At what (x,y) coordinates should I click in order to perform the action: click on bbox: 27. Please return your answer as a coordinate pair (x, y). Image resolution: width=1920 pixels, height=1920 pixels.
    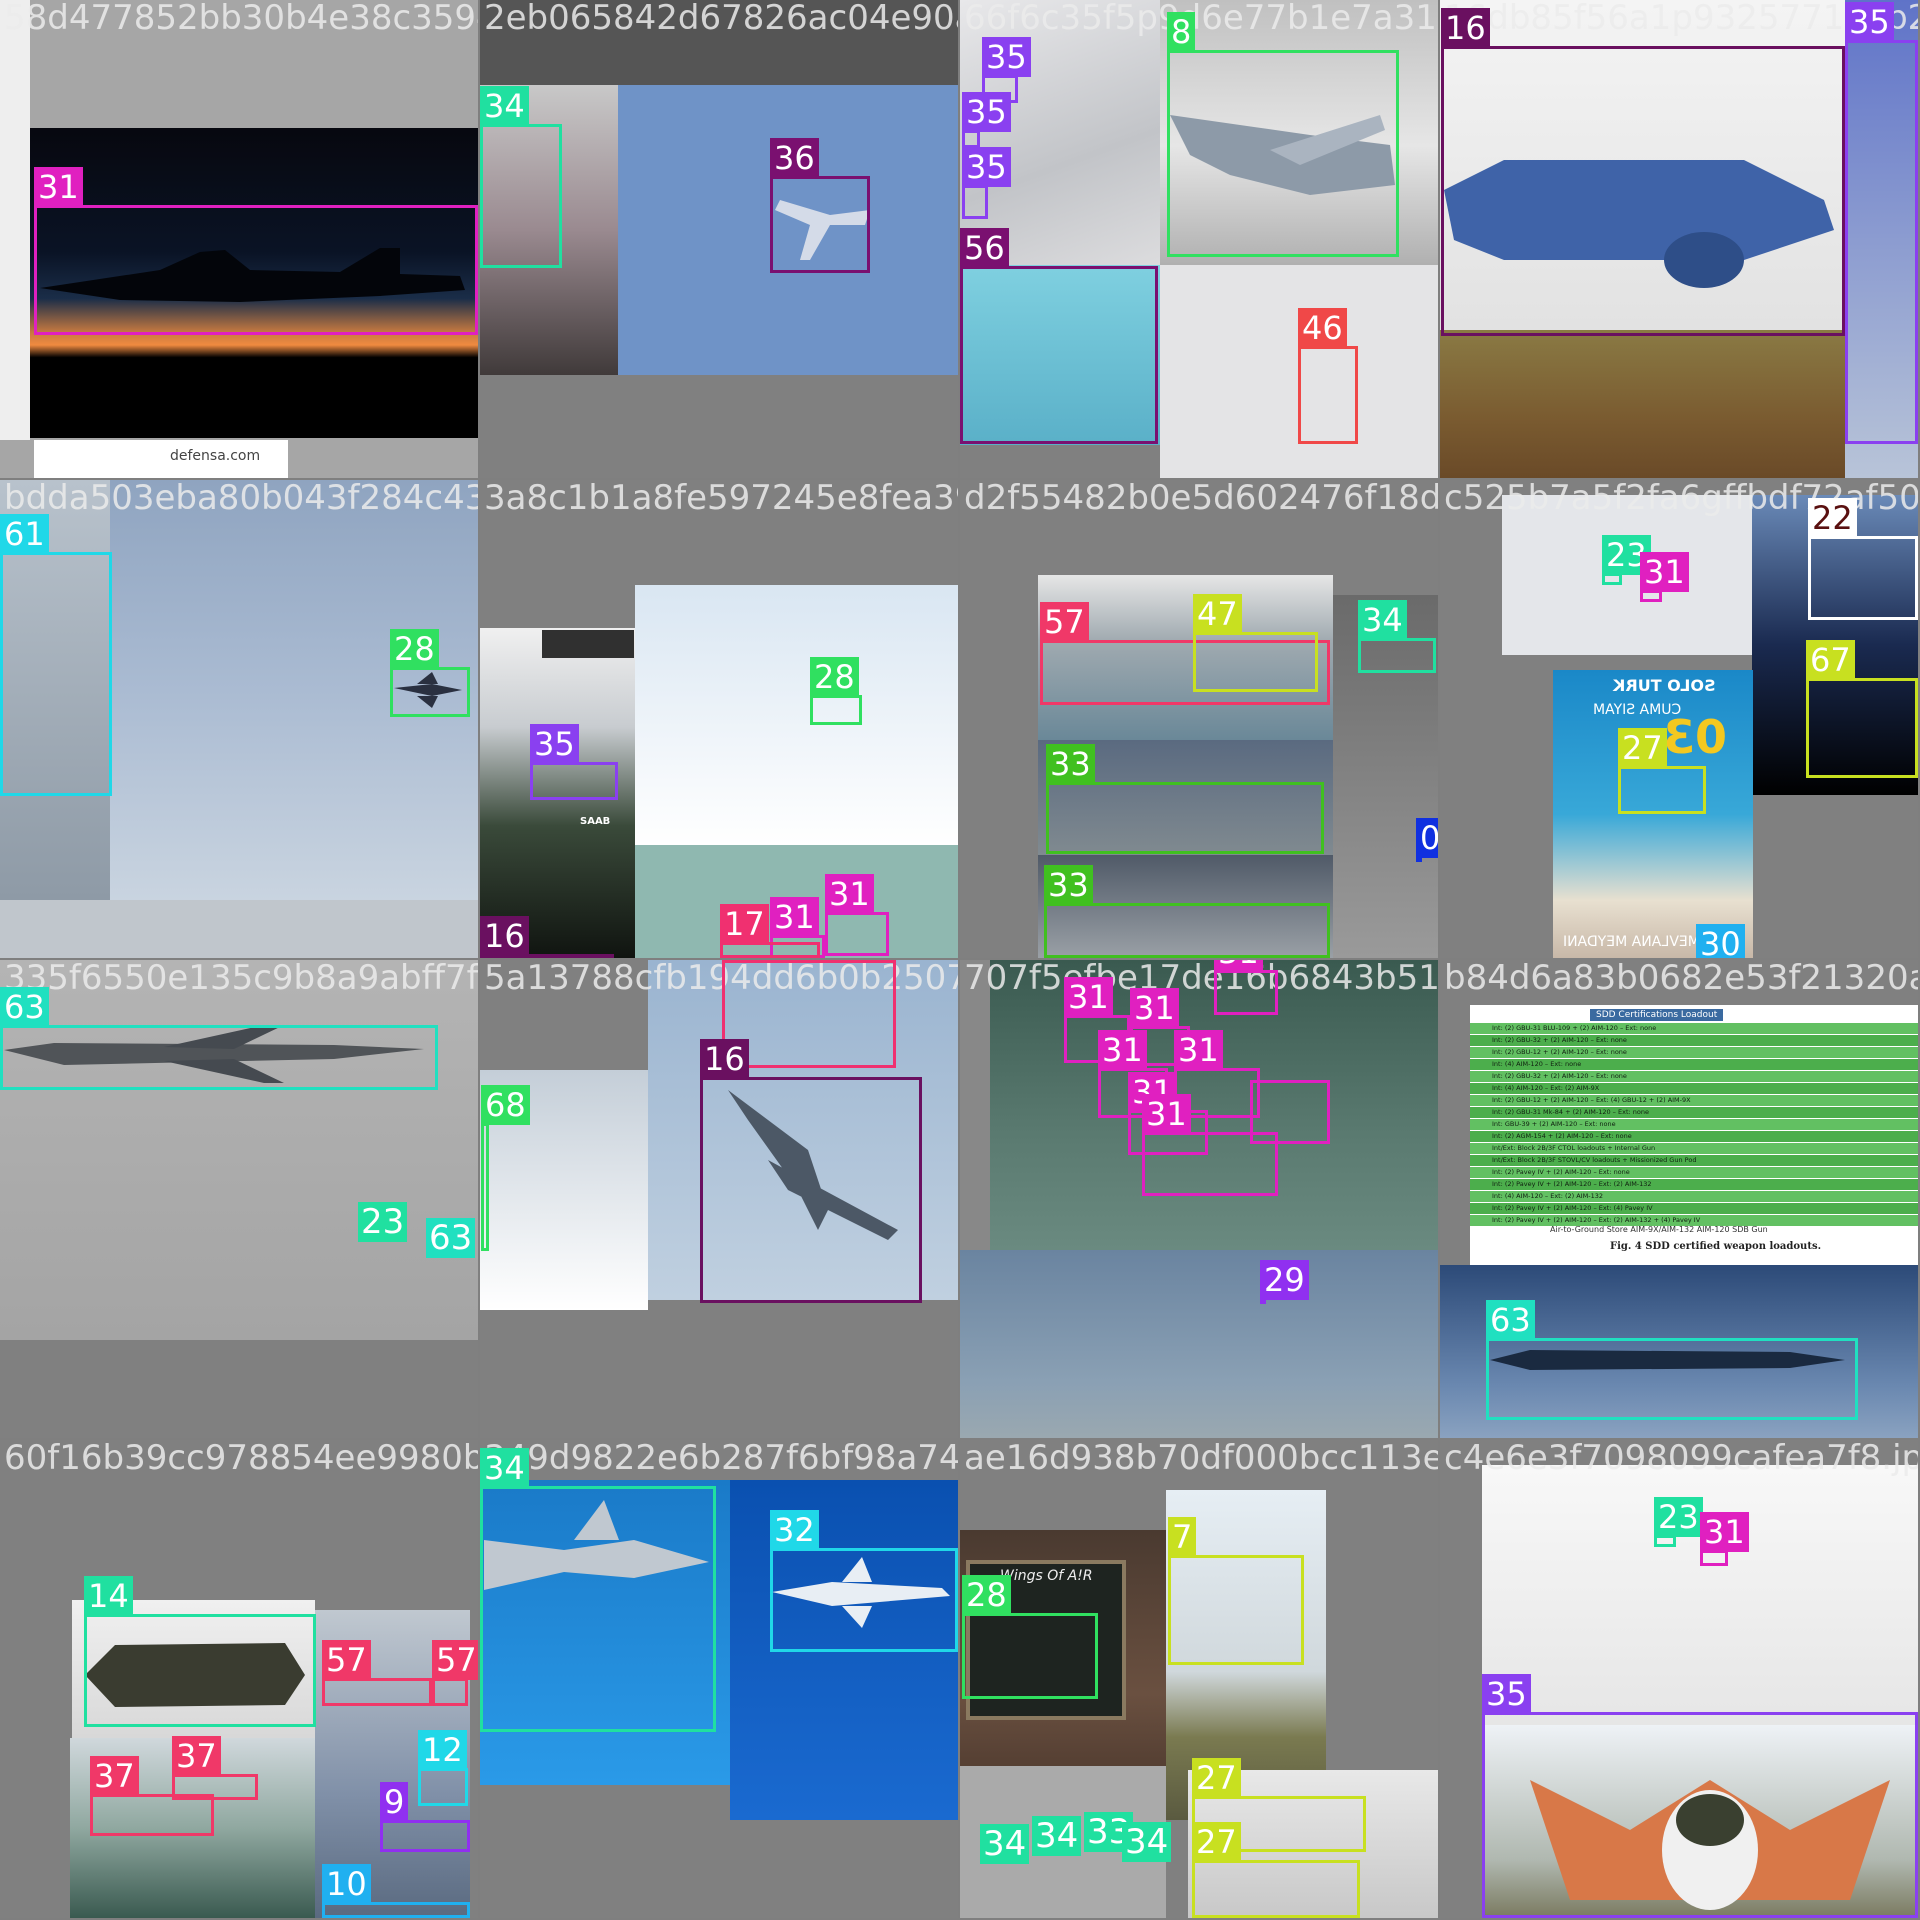
    Looking at the image, I should click on (1276, 1870).